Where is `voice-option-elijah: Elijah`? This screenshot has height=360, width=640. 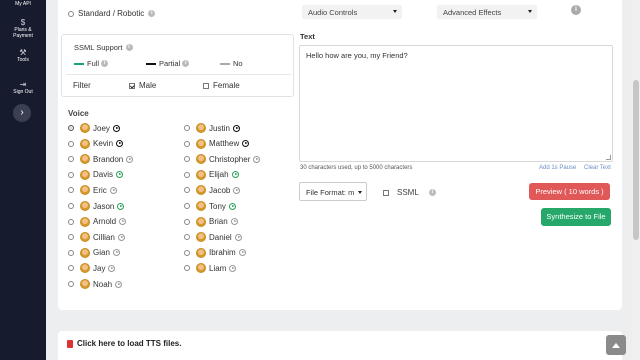 voice-option-elijah: Elijah is located at coordinates (211, 175).